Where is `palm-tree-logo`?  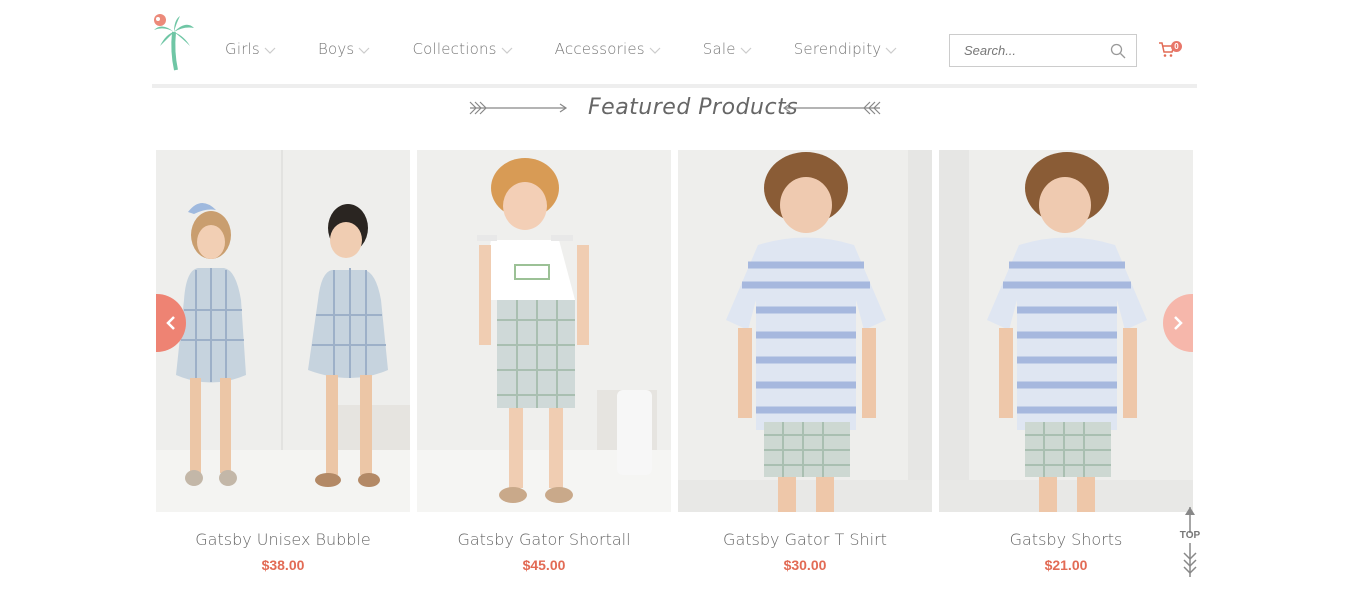 palm-tree-logo is located at coordinates (174, 43).